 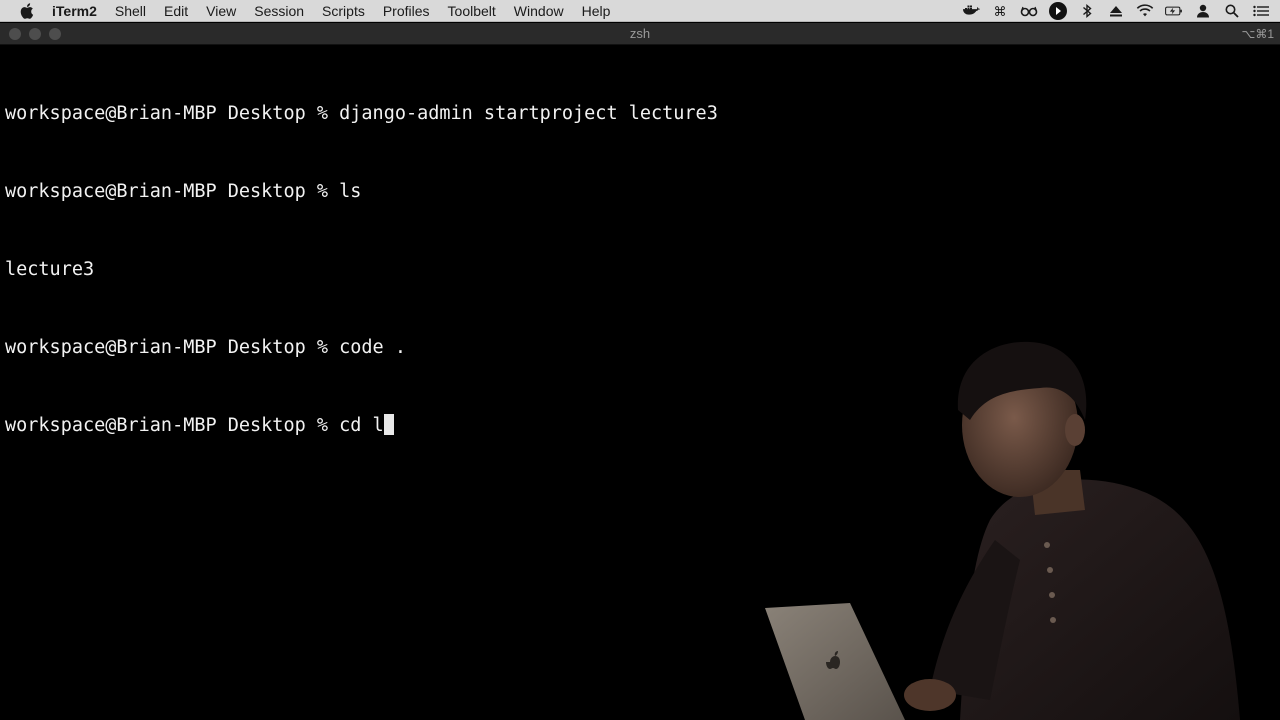 What do you see at coordinates (183, 191) in the screenshot?
I see `terminal-line: workspace@Brian-MBP Desktop % ls` at bounding box center [183, 191].